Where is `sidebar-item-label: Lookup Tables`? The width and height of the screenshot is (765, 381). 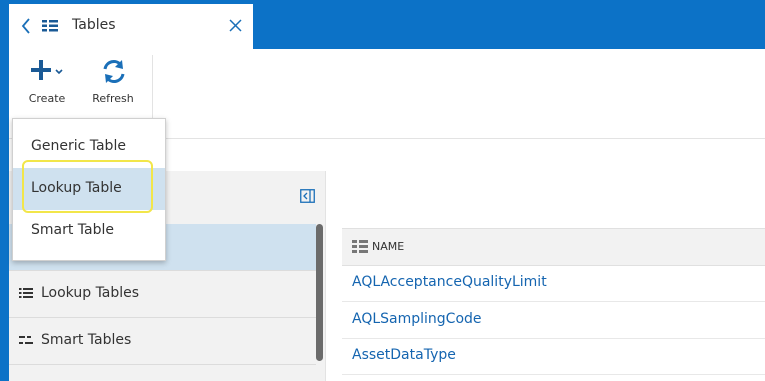
sidebar-item-label: Lookup Tables is located at coordinates (90, 293).